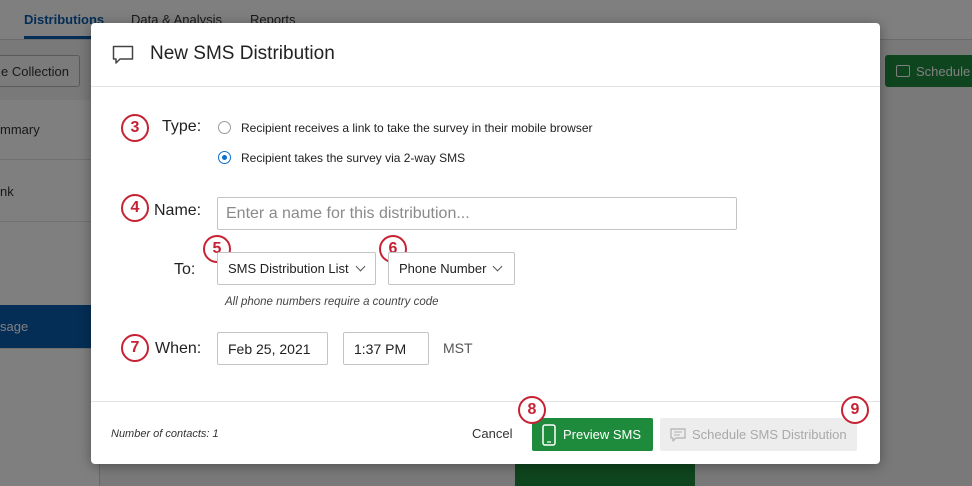 The height and width of the screenshot is (486, 972). What do you see at coordinates (769, 434) in the screenshot?
I see `schedule-sms-distribution-label: Schedule SMS Distribution` at bounding box center [769, 434].